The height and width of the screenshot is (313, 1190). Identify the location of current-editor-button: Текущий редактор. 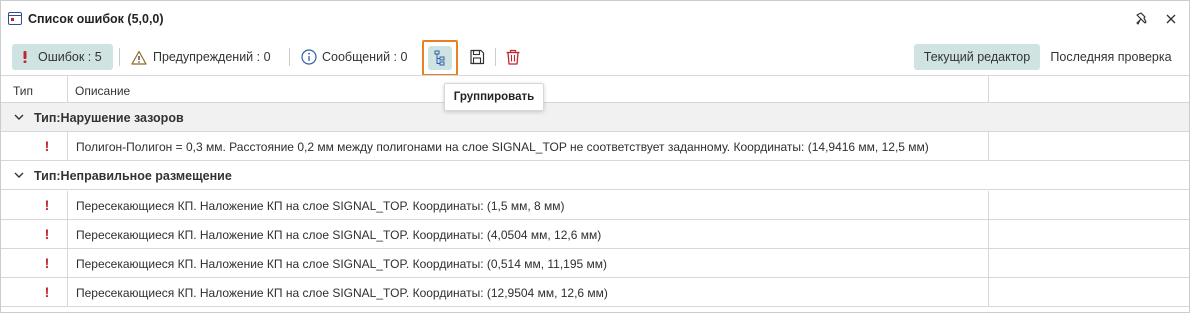
(977, 57).